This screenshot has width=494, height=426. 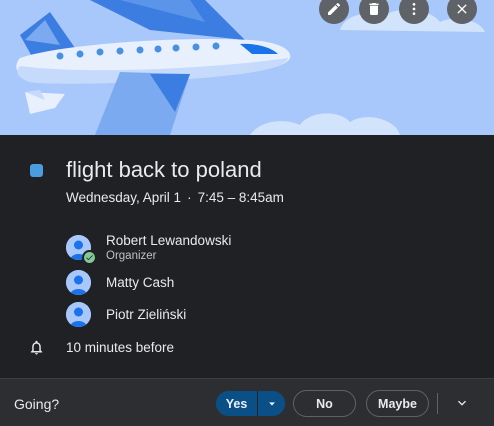 I want to click on event-color-indicator, so click(x=36, y=170).